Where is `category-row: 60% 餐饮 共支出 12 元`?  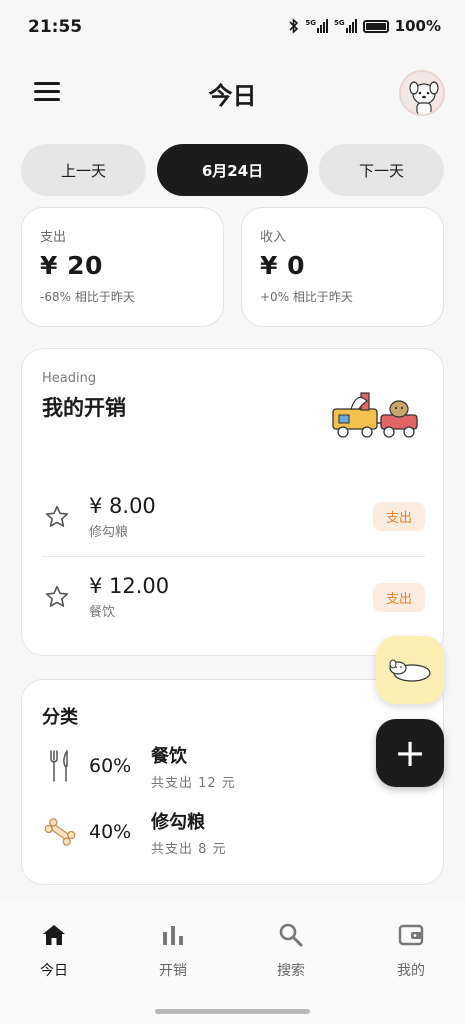 category-row: 60% 餐饮 共支出 12 元 is located at coordinates (232, 766).